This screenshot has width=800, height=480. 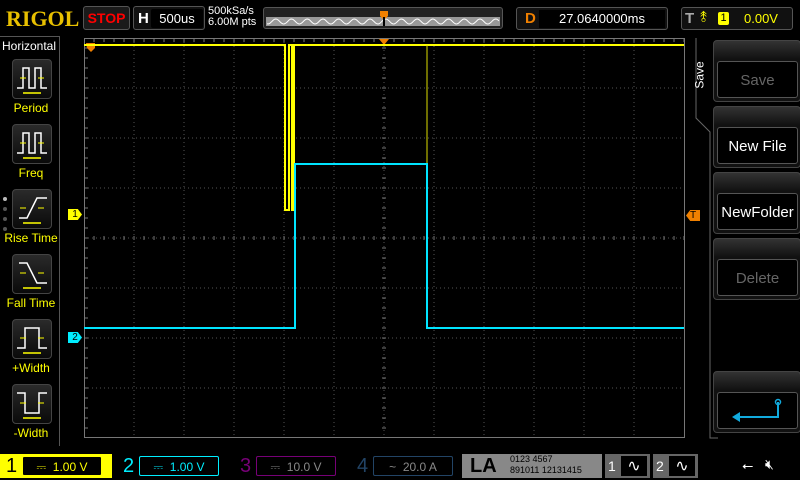 I want to click on measure-rise-time-button, so click(x=32, y=209).